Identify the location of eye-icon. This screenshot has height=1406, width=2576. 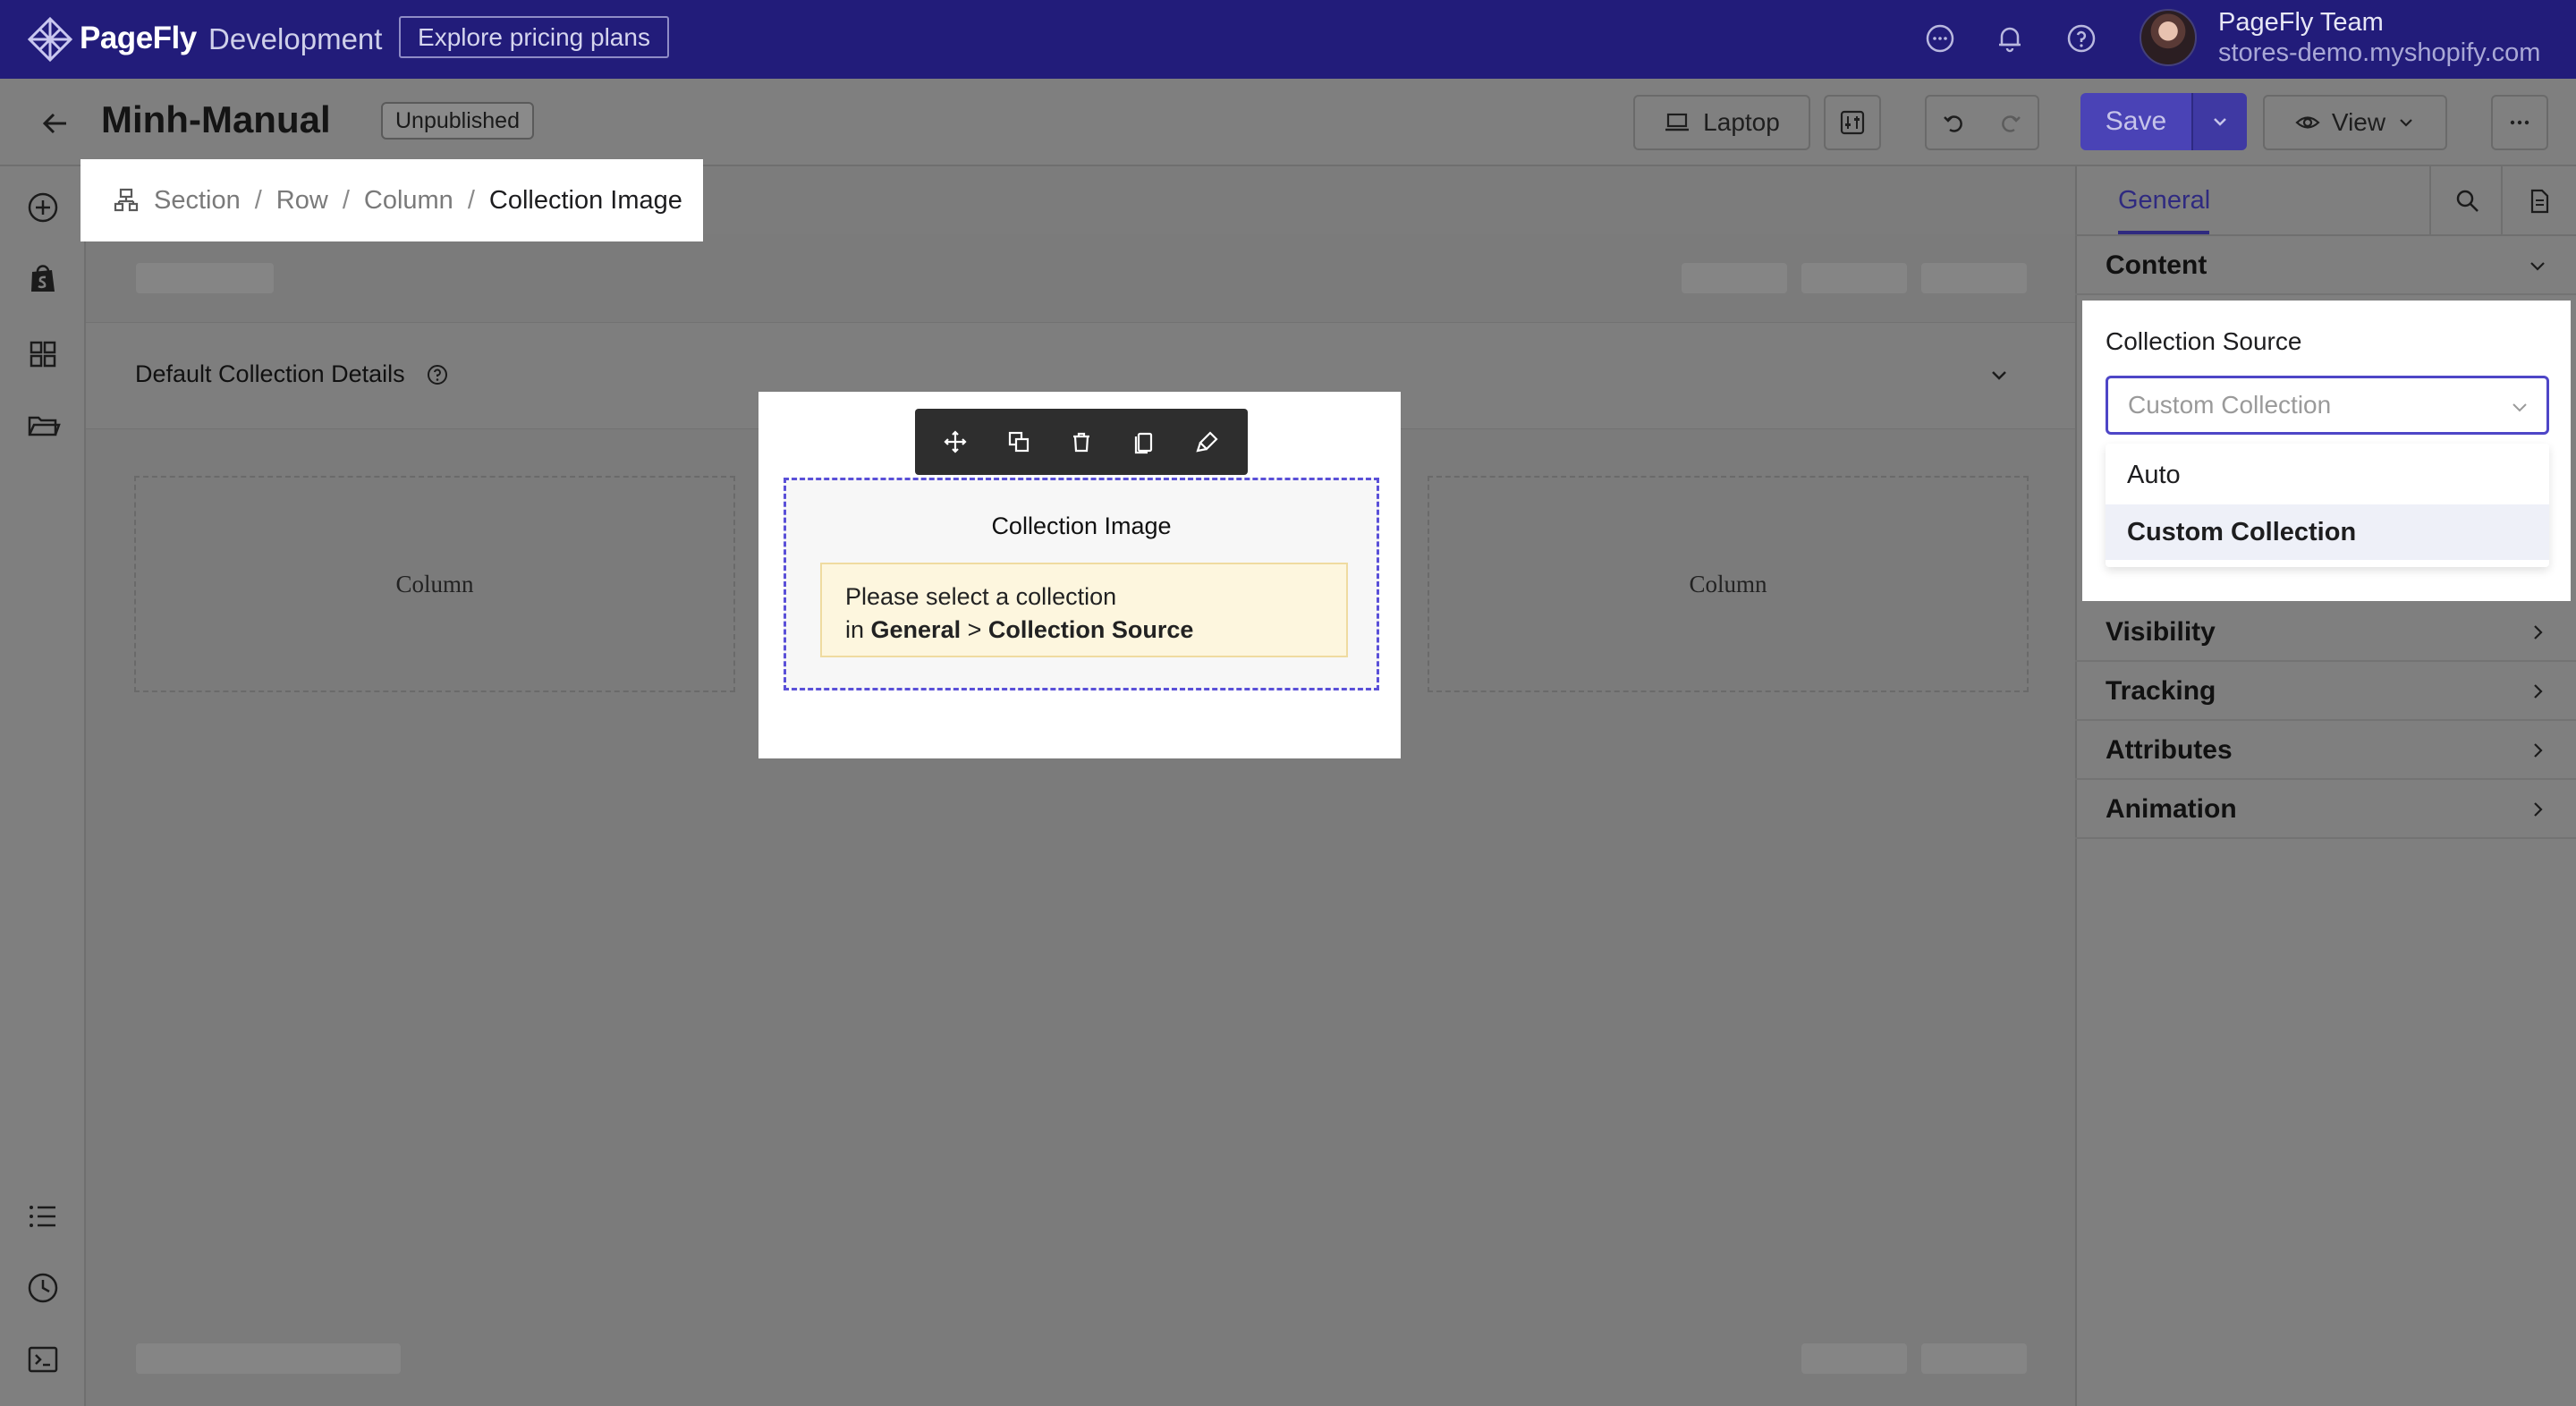
(2307, 123).